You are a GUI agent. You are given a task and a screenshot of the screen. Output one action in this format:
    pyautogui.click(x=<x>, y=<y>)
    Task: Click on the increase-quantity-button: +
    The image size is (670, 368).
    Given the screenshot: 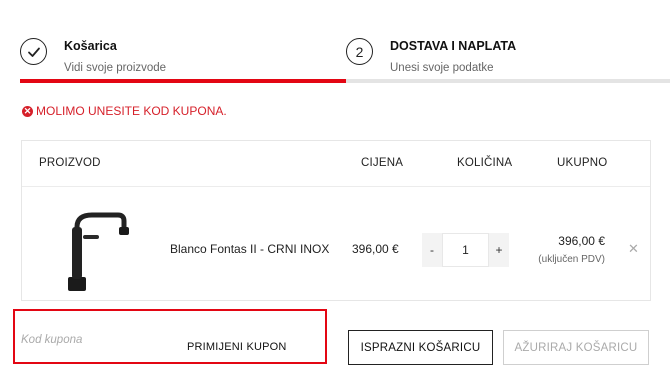 What is the action you would take?
    pyautogui.click(x=499, y=250)
    